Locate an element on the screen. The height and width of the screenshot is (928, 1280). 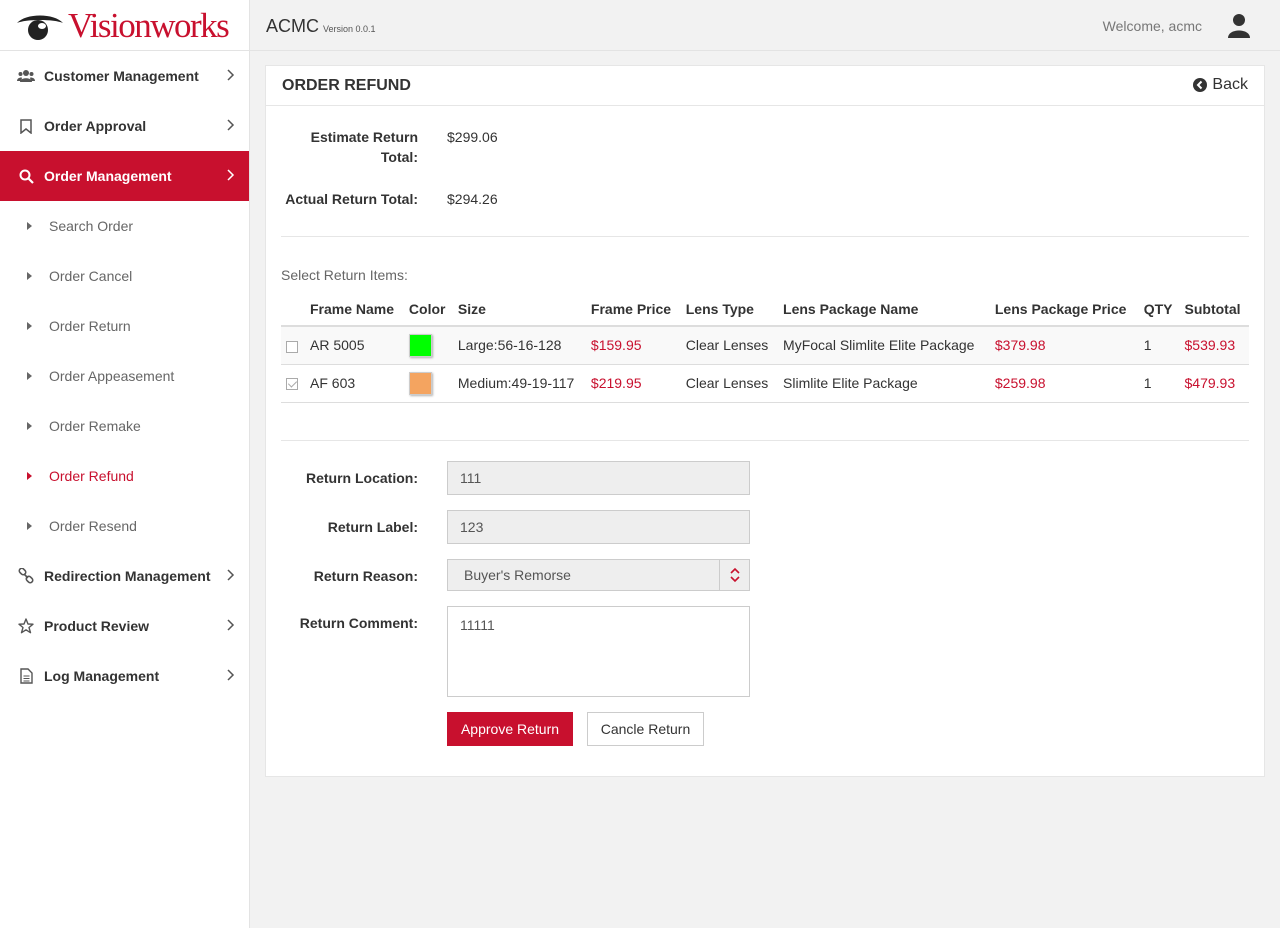
sidebar-item-label: Customer Management is located at coordinates (121, 76).